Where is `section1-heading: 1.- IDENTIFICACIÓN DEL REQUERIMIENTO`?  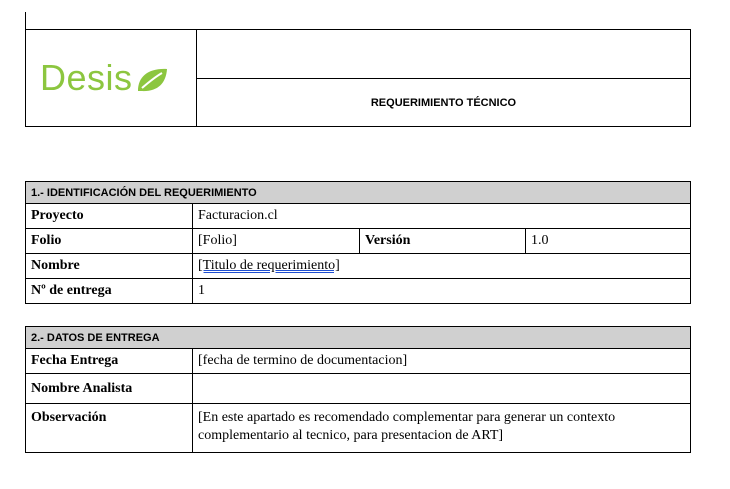
section1-heading: 1.- IDENTIFICACIÓN DEL REQUERIMIENTO is located at coordinates (358, 192).